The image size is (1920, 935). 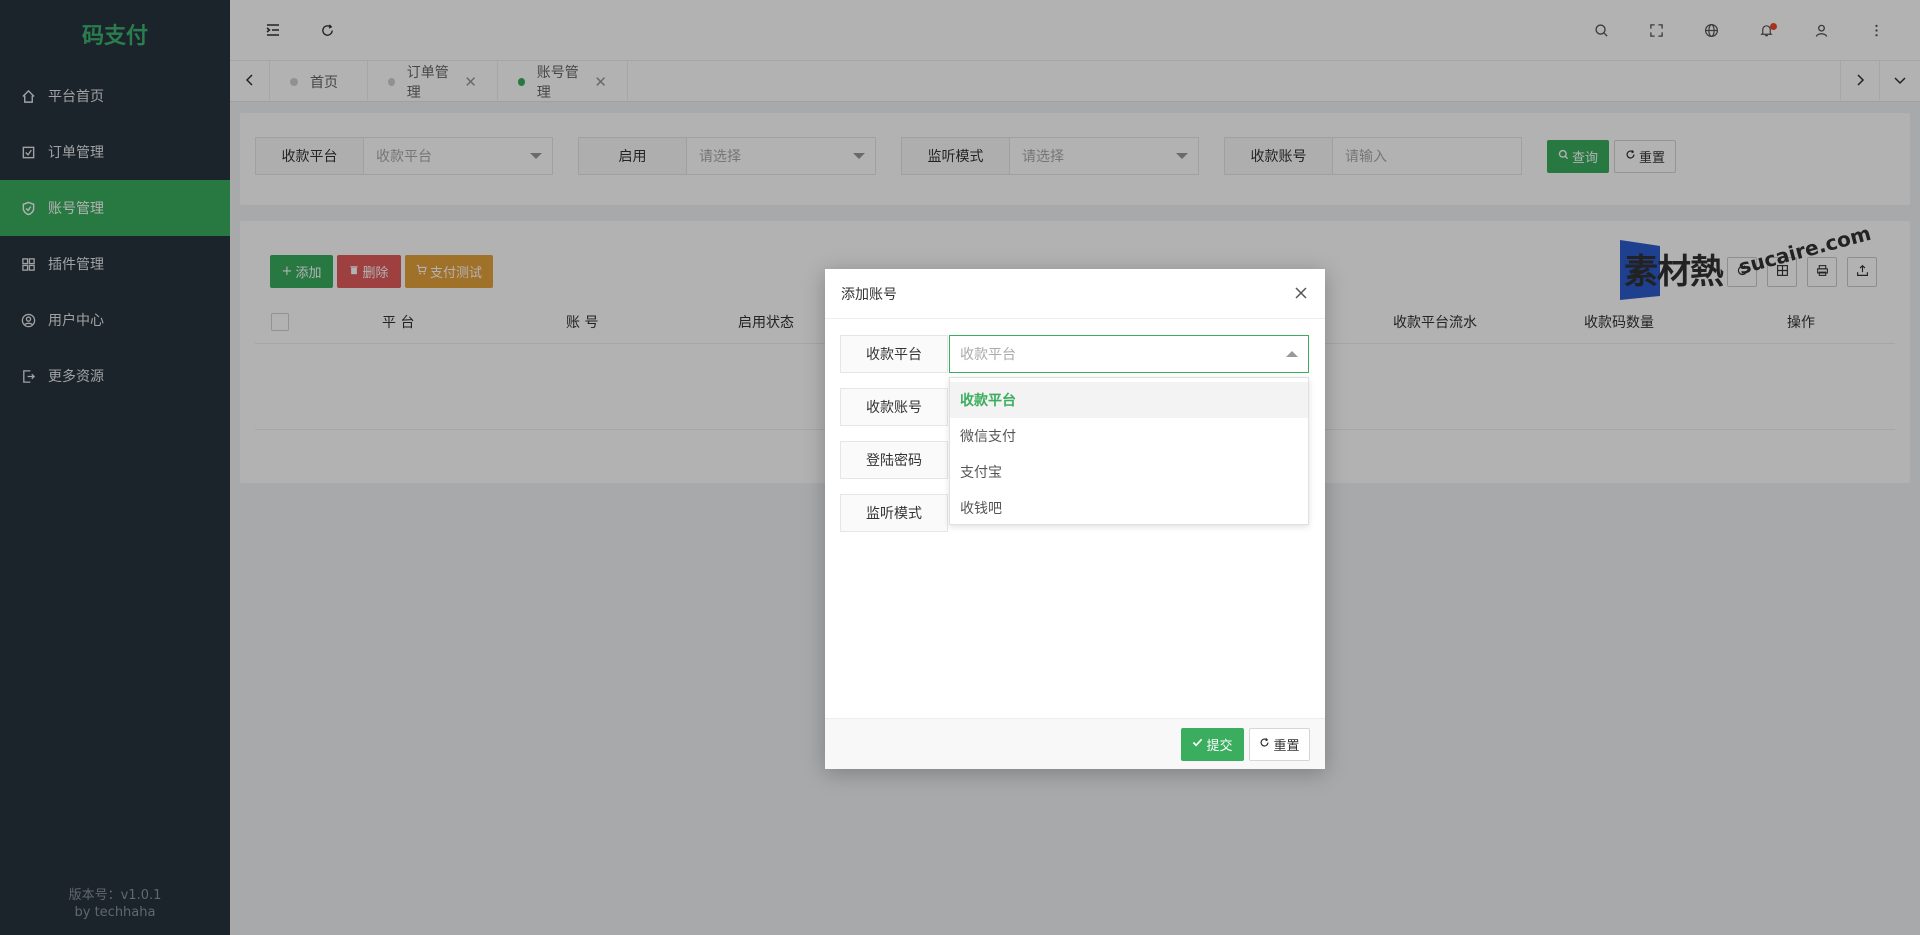 I want to click on watermark-text-cn: 素材熱, so click(x=1674, y=272).